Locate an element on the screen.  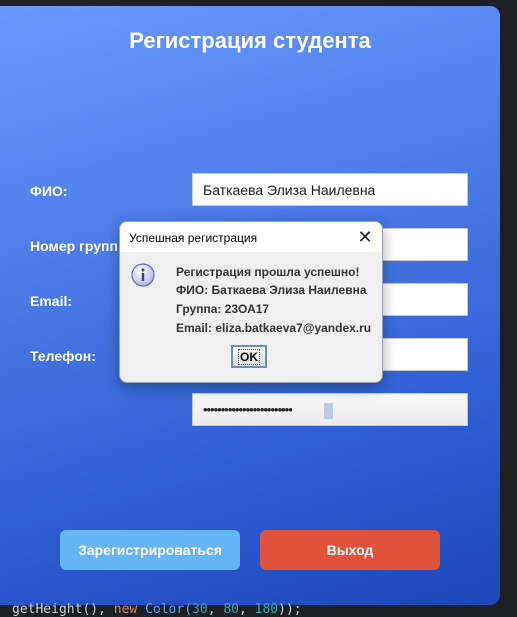
code-text: getHeight(), is located at coordinates (63, 609).